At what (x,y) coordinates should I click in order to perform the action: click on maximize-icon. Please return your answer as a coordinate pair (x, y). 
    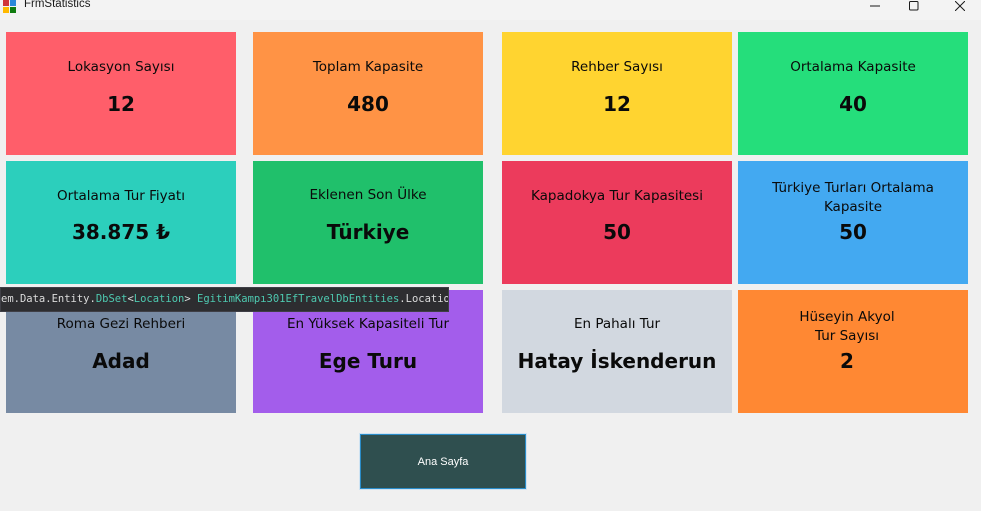
    Looking at the image, I should click on (914, 6).